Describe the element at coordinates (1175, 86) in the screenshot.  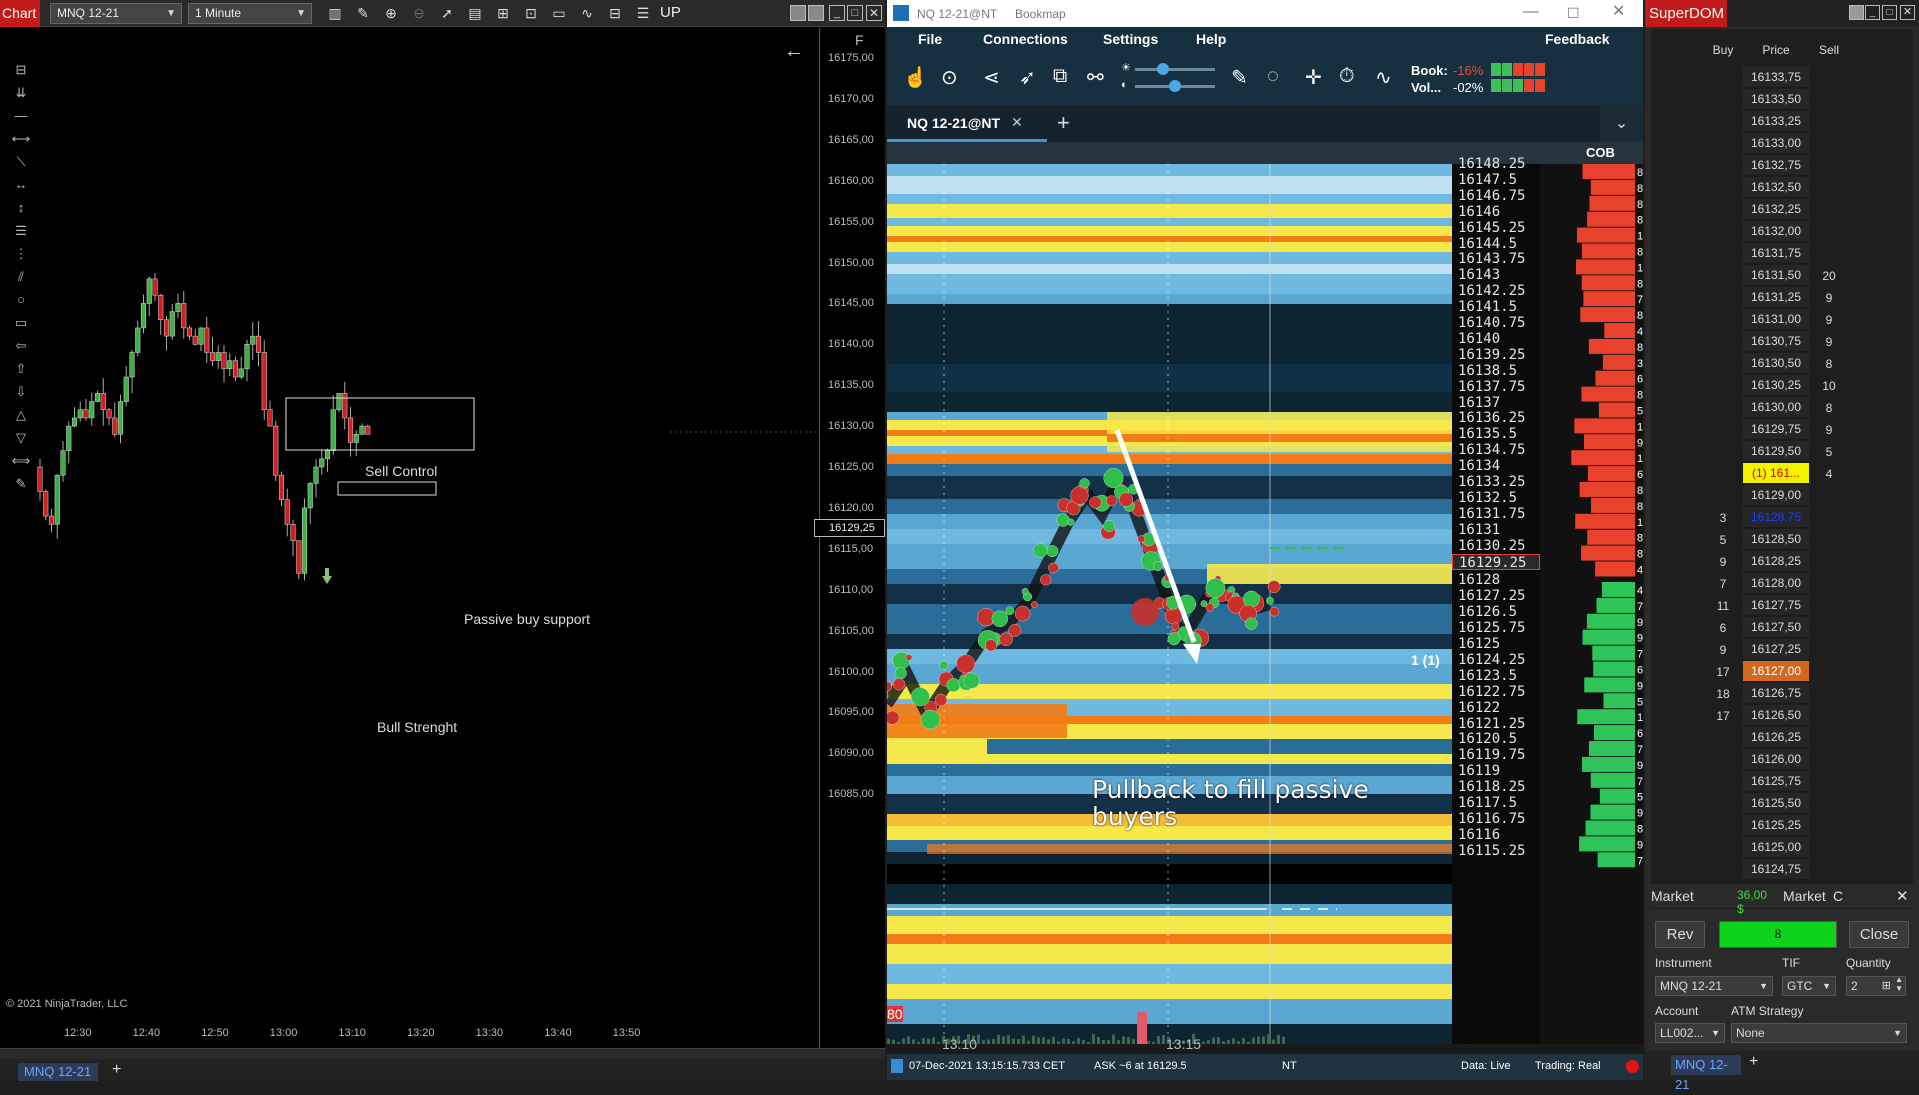
I see `contrast-slider-handle` at that location.